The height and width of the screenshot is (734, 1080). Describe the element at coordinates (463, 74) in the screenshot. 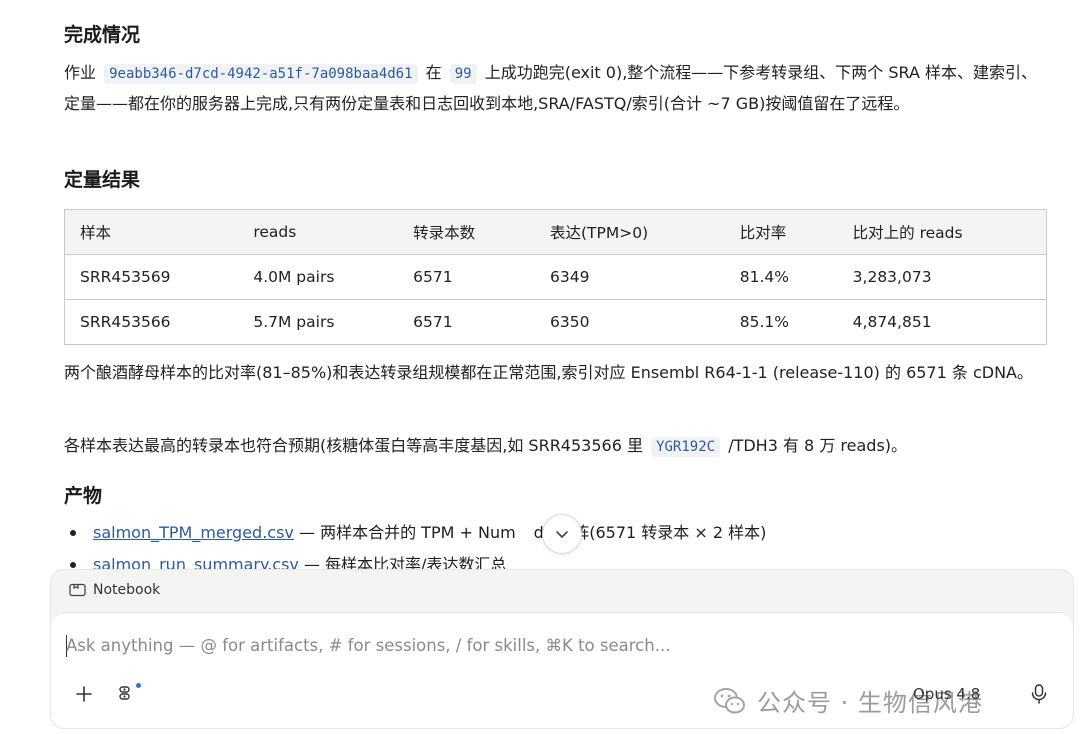

I see `server-id-code: 99` at that location.